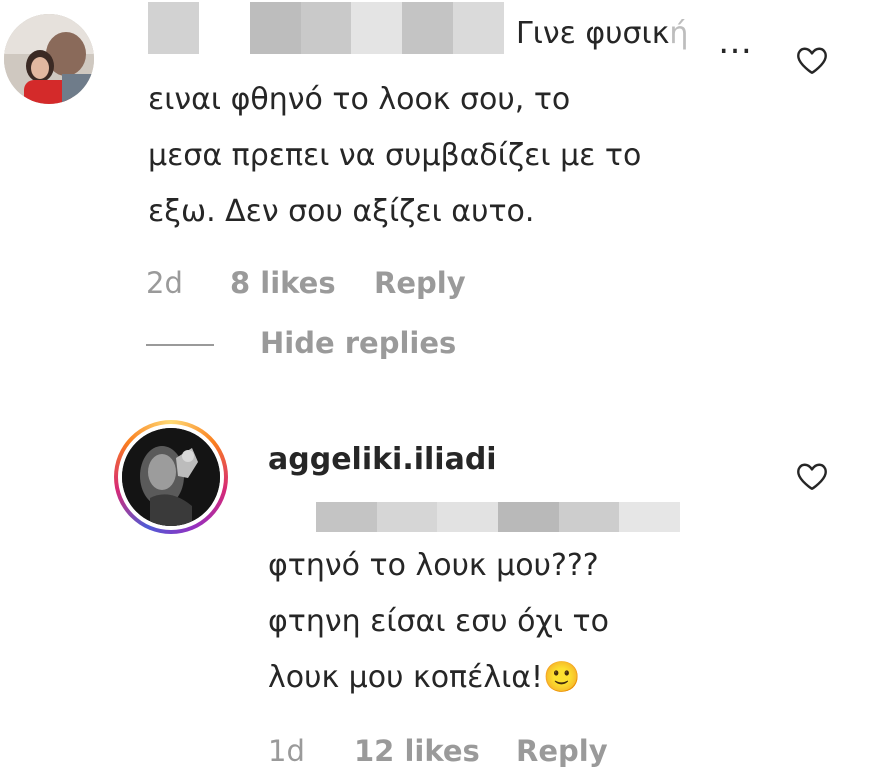  Describe the element at coordinates (180, 345) in the screenshot. I see `replies-divider-line` at that location.